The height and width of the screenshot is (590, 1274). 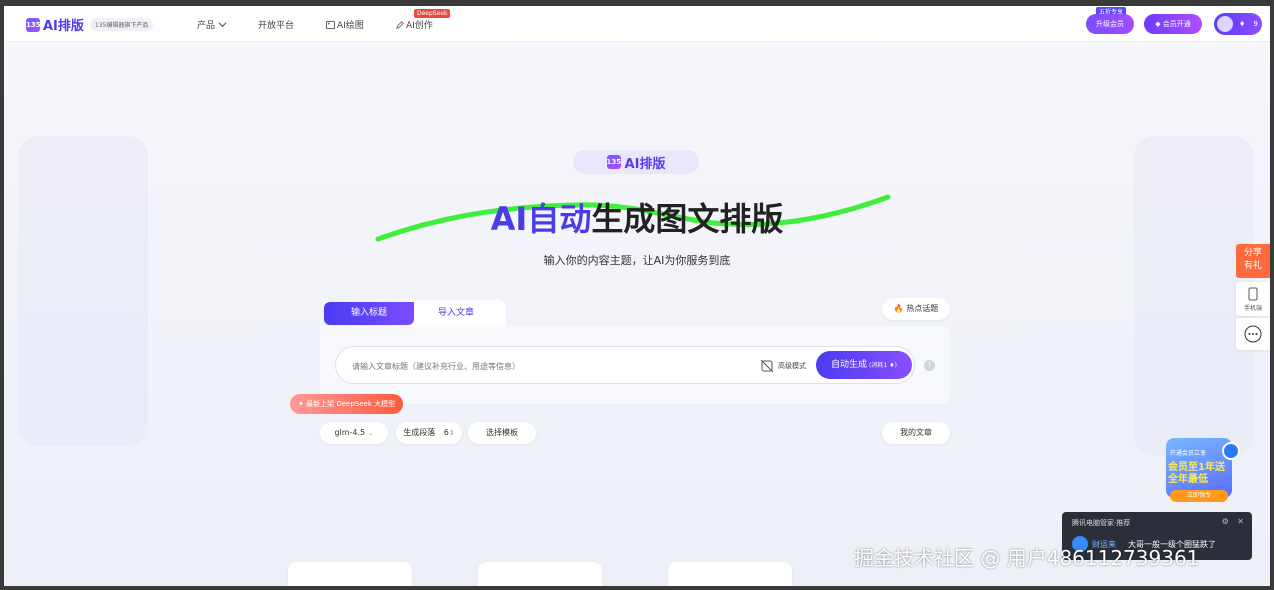 I want to click on nav-product: 产品, so click(x=213, y=24).